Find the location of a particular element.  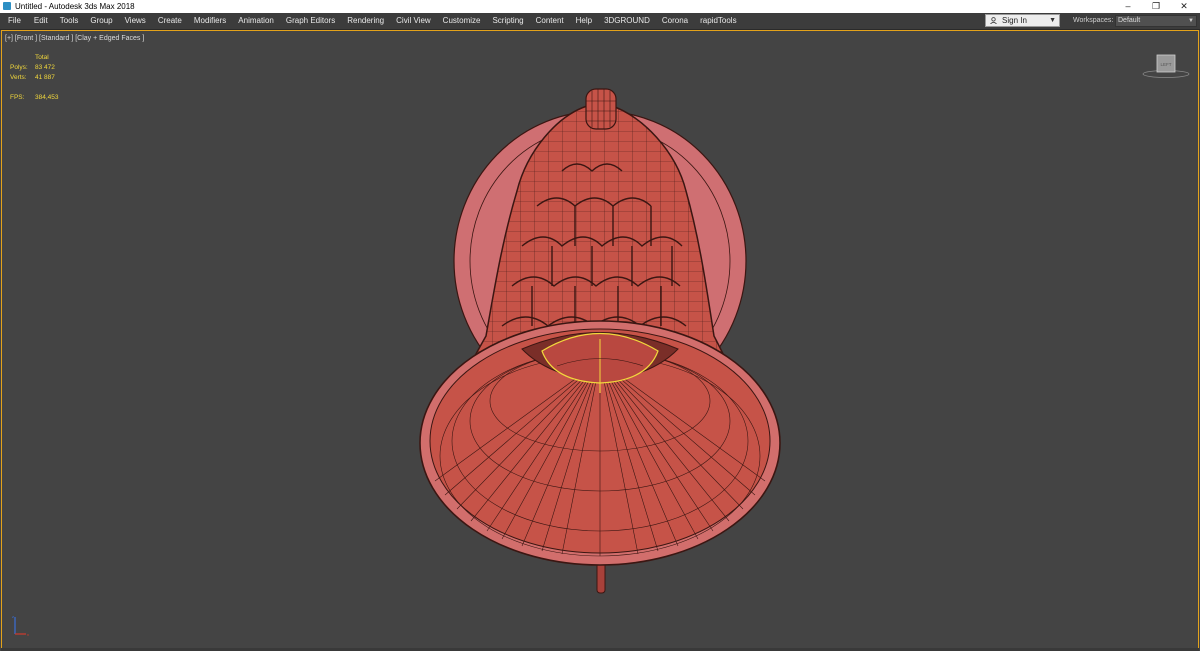

svg-text: z is located at coordinates (13, 616).